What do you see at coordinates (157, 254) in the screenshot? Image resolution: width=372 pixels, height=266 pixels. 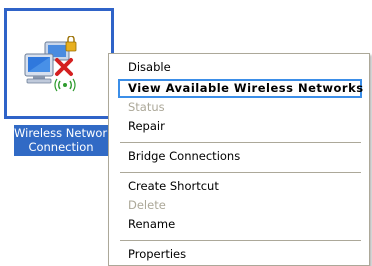 I see `menu-item-properties: Properties` at bounding box center [157, 254].